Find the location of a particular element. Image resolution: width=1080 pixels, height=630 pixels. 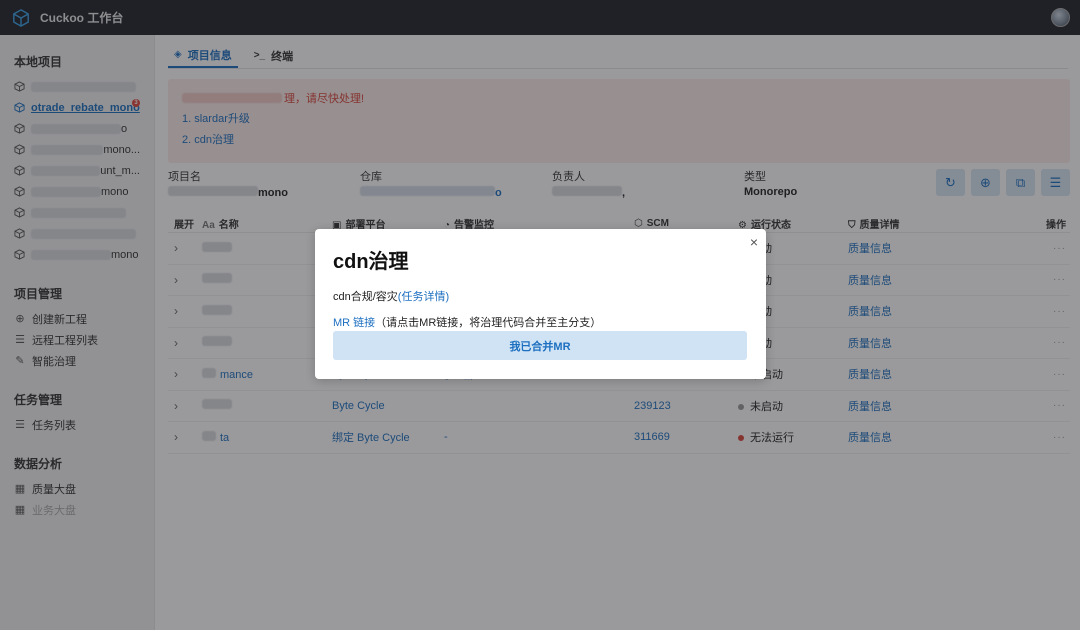

task-detail-link: (任务详情) is located at coordinates (423, 297).